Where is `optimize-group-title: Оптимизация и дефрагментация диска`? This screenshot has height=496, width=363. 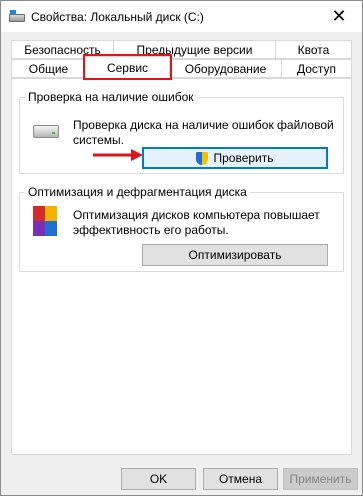
optimize-group-title: Оптимизация и дефрагментация диска is located at coordinates (137, 192).